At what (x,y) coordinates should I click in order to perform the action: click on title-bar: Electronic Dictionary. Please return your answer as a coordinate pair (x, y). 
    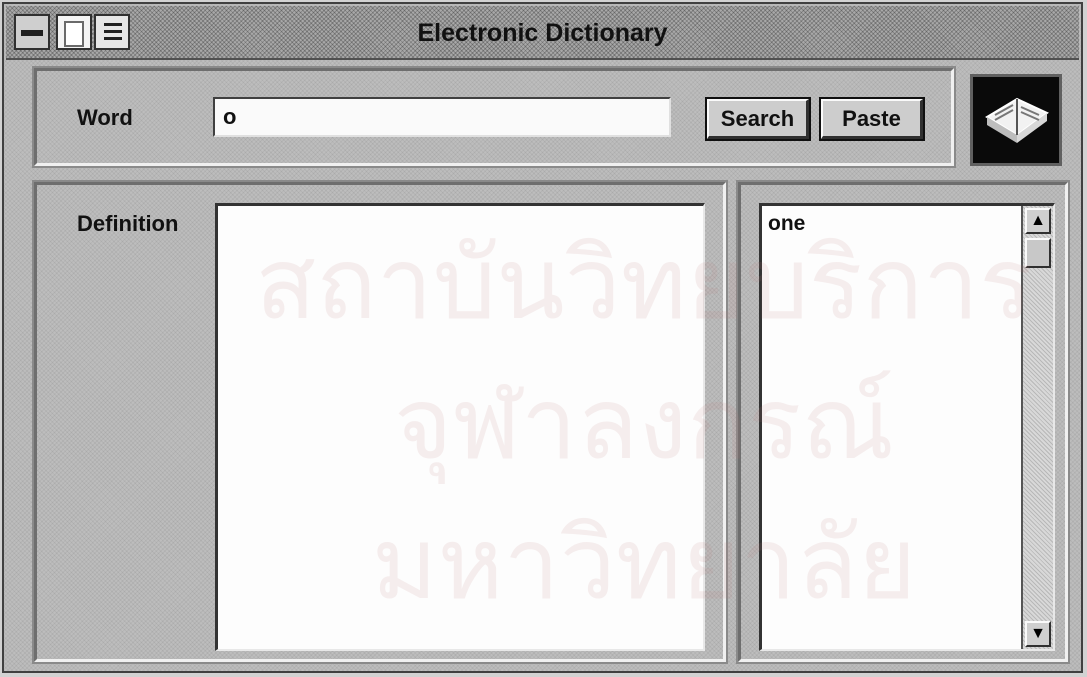
    Looking at the image, I should click on (542, 33).